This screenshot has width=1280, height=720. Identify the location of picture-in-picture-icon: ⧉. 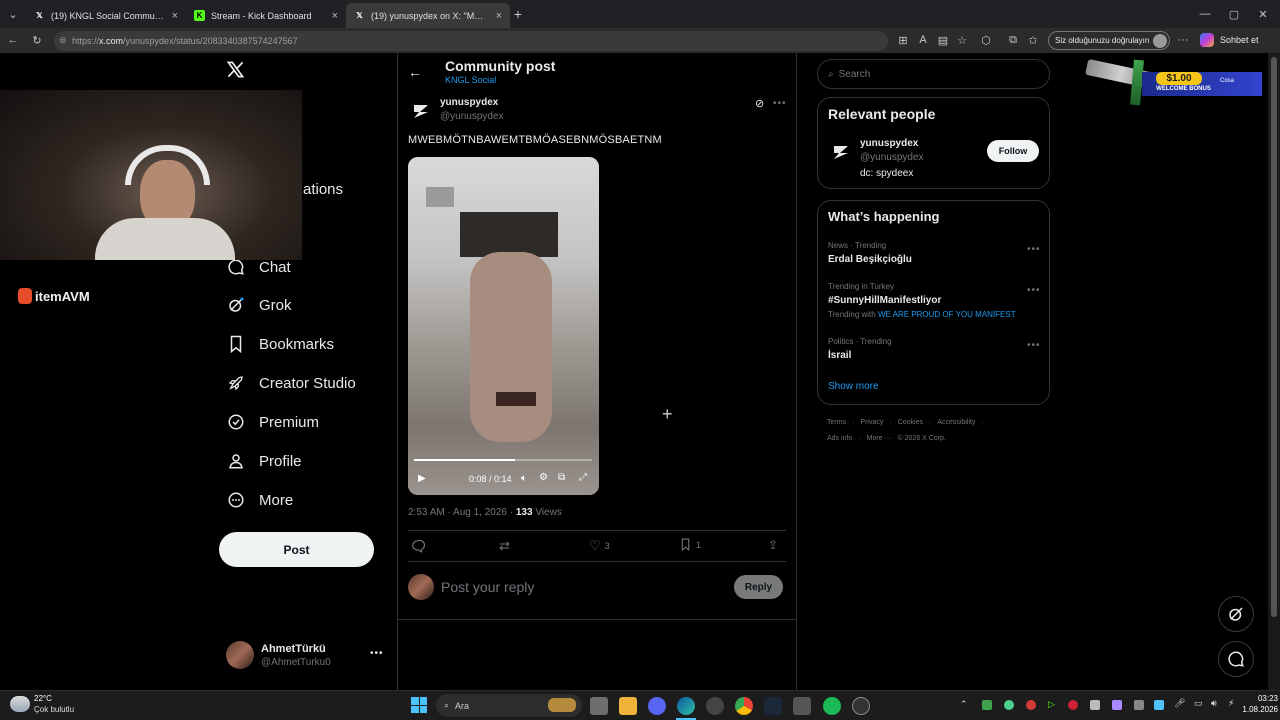
(561, 477).